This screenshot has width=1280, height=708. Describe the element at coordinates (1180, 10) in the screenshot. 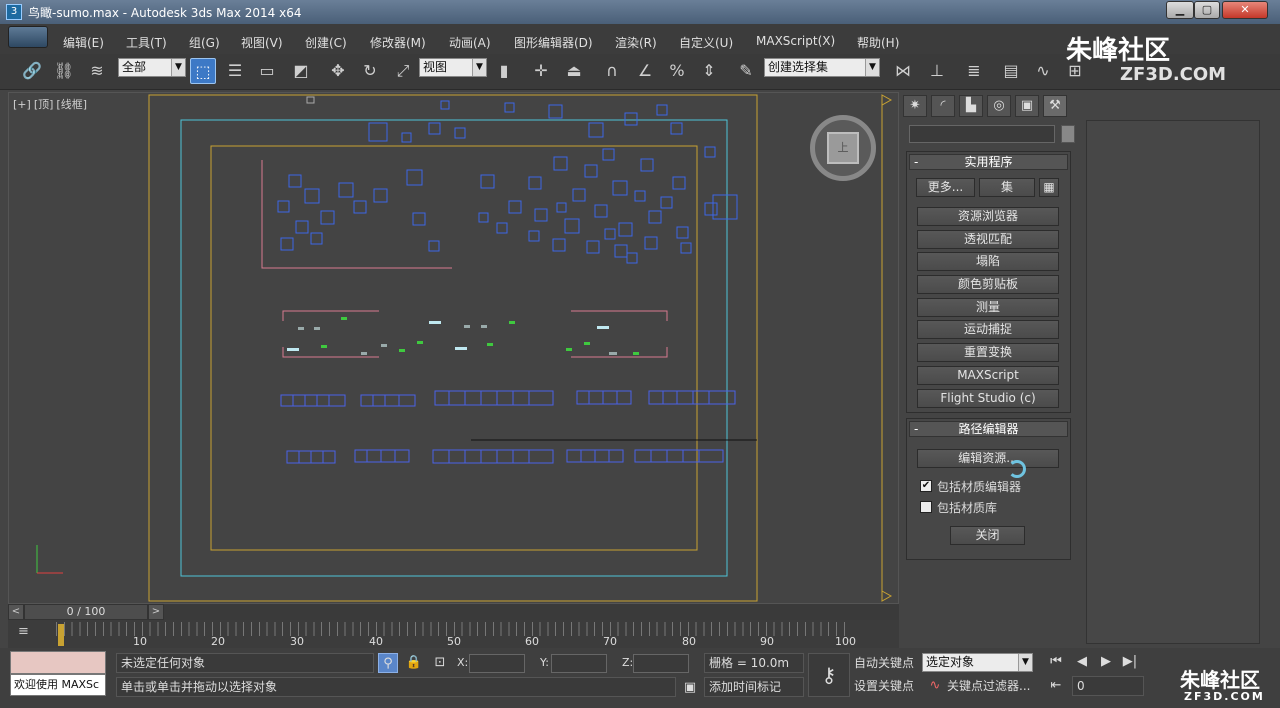

I see `minimize-button: ▁` at that location.